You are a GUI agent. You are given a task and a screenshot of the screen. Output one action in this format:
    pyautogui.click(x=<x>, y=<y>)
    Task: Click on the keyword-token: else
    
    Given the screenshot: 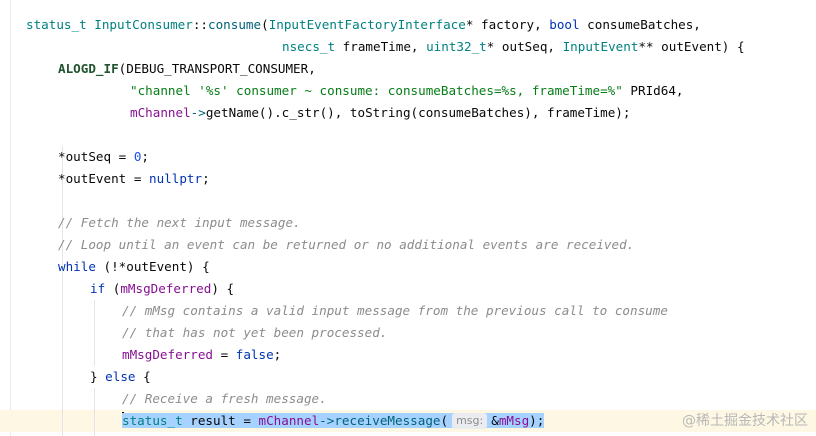 What is the action you would take?
    pyautogui.click(x=120, y=376)
    